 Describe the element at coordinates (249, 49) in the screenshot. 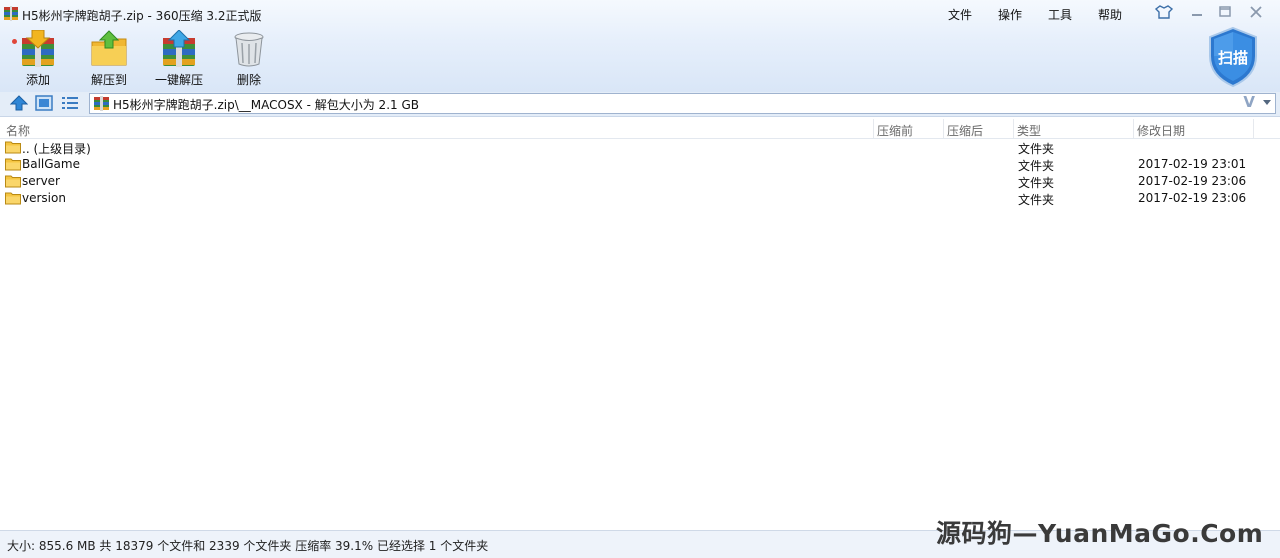

I see `trash-bin-icon` at that location.